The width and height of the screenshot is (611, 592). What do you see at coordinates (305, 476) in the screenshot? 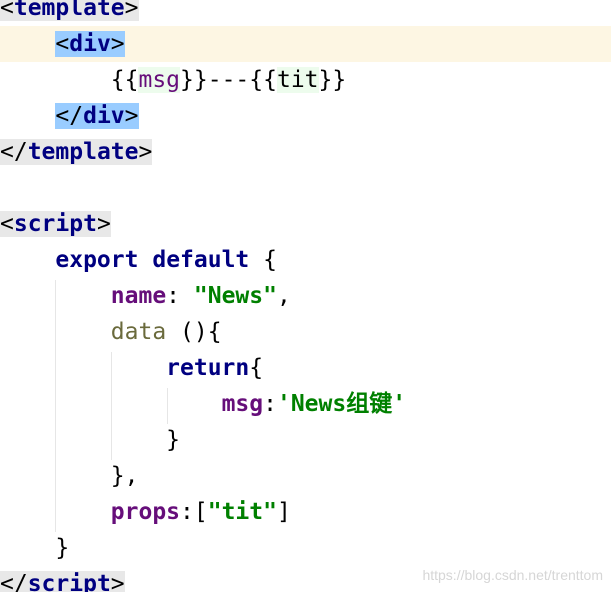
I see `code-line: },` at bounding box center [305, 476].